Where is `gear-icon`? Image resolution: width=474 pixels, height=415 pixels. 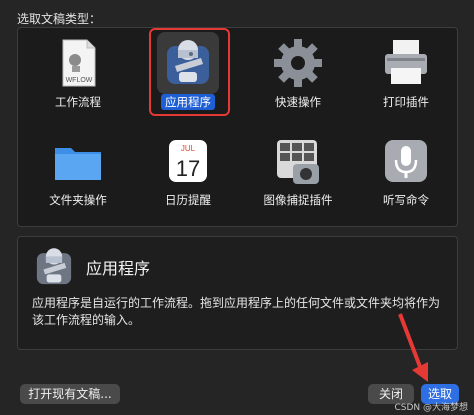 gear-icon is located at coordinates (298, 63).